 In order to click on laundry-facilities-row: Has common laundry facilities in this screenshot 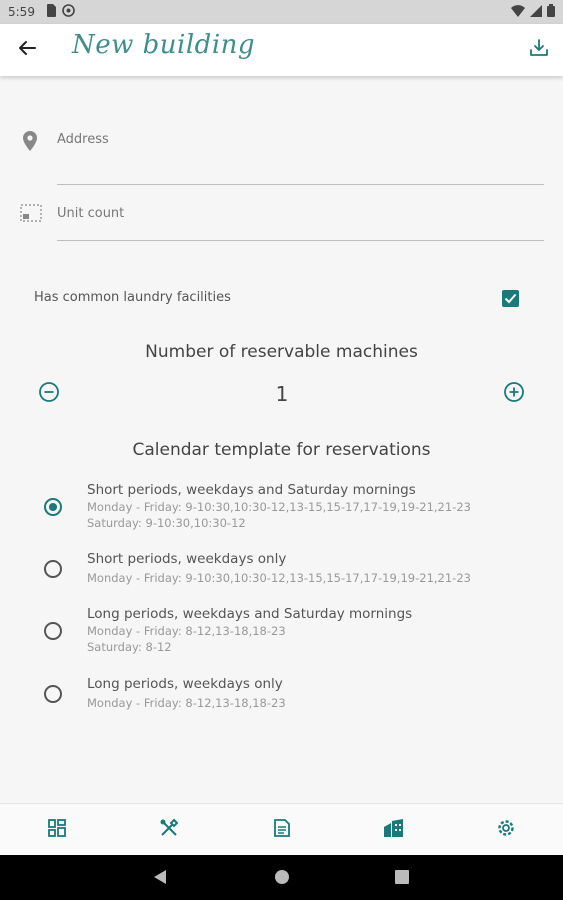, I will do `click(281, 298)`.